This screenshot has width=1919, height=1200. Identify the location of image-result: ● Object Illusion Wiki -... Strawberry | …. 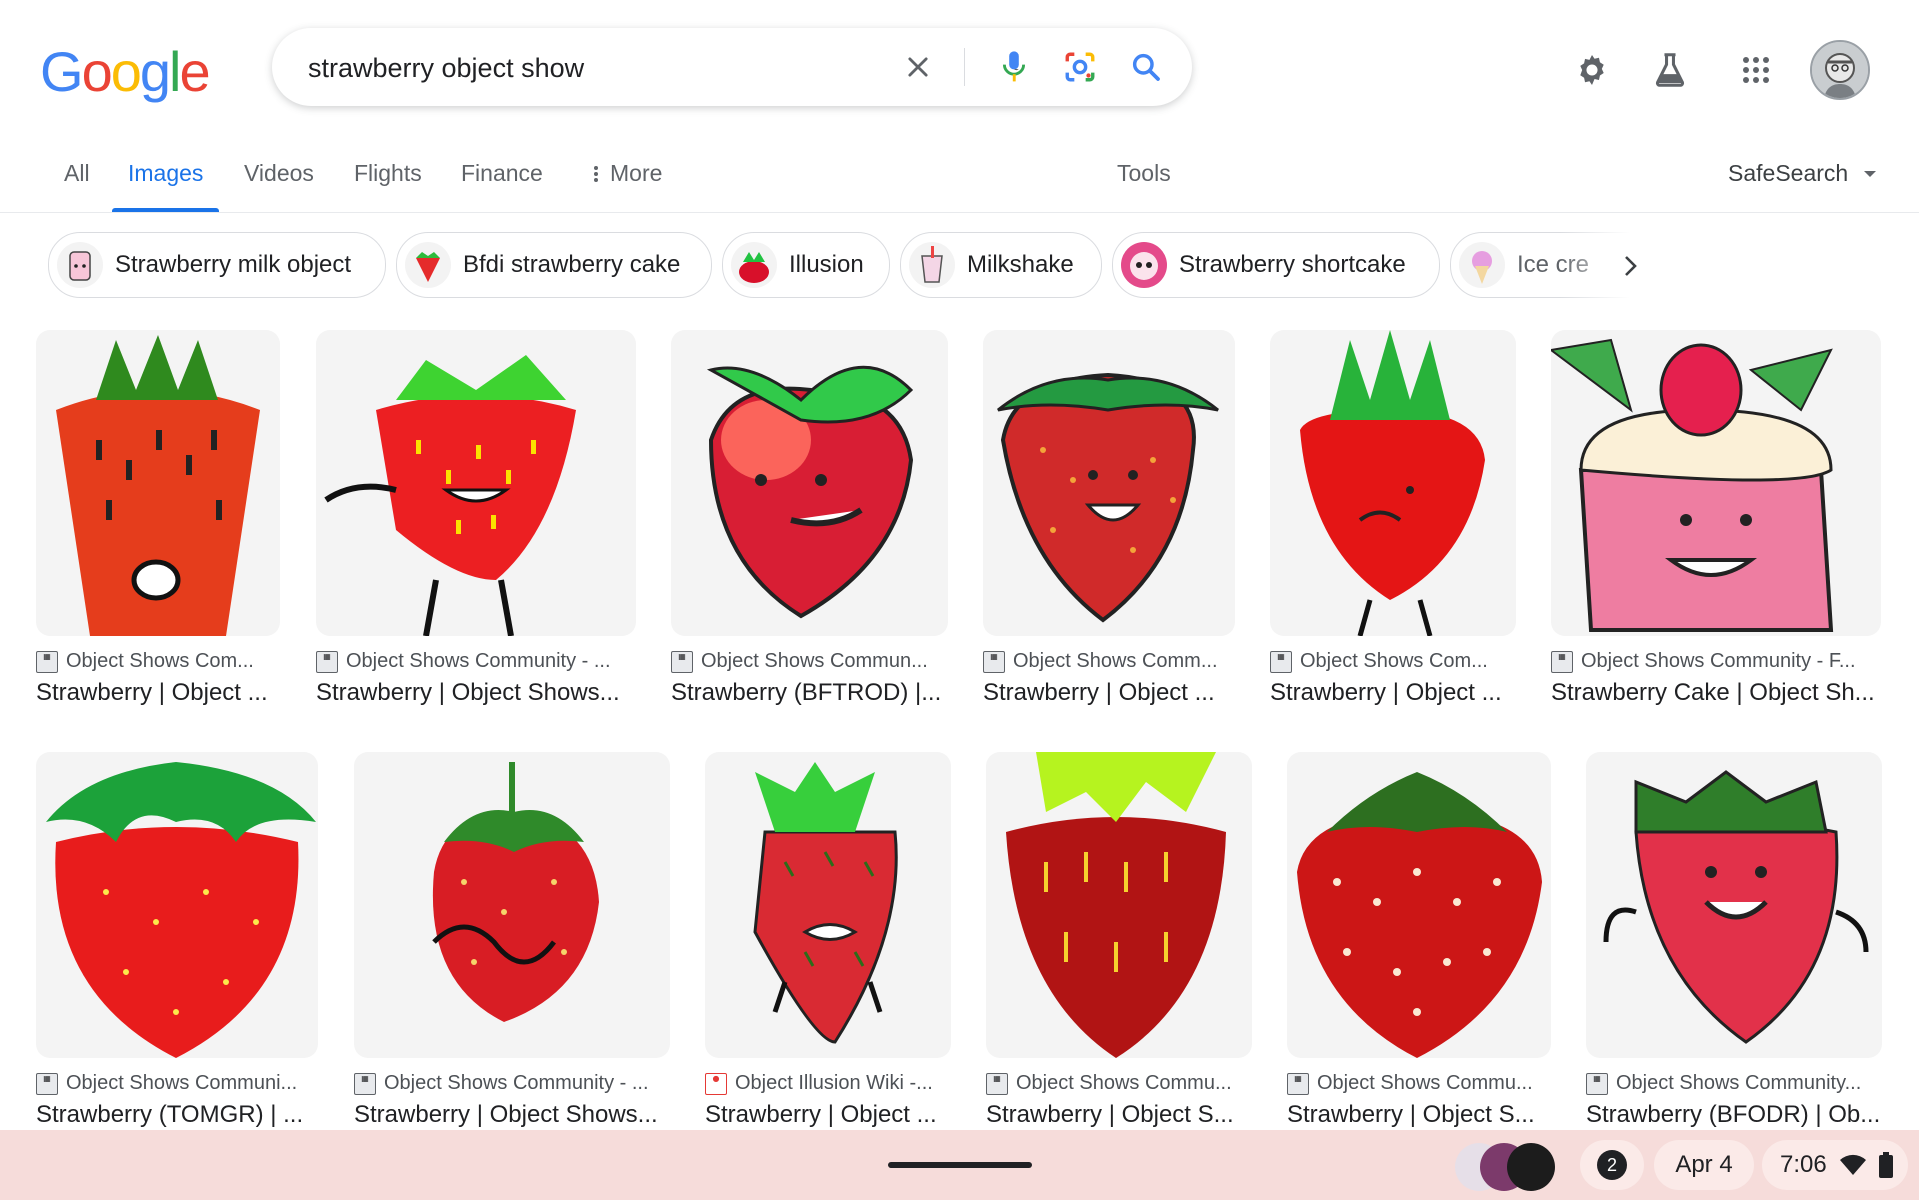
(828, 940).